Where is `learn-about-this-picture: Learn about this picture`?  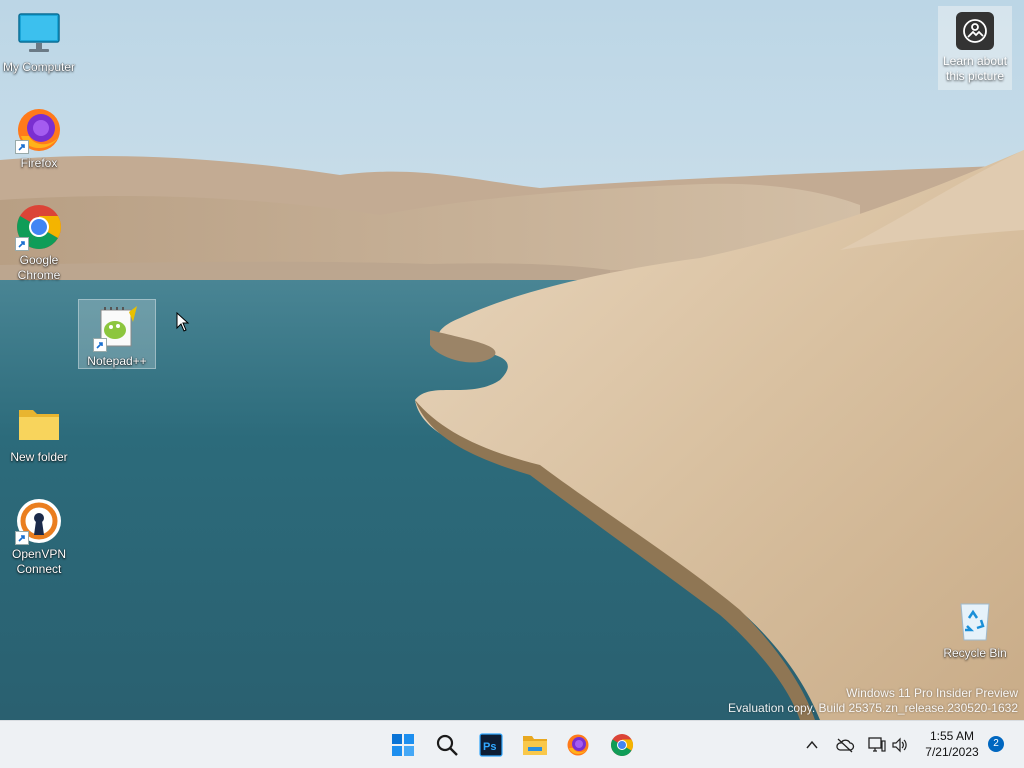 learn-about-this-picture: Learn about this picture is located at coordinates (975, 48).